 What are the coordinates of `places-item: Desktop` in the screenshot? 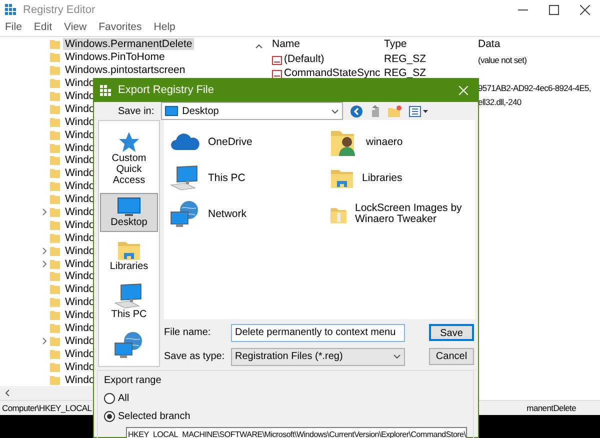 It's located at (129, 212).